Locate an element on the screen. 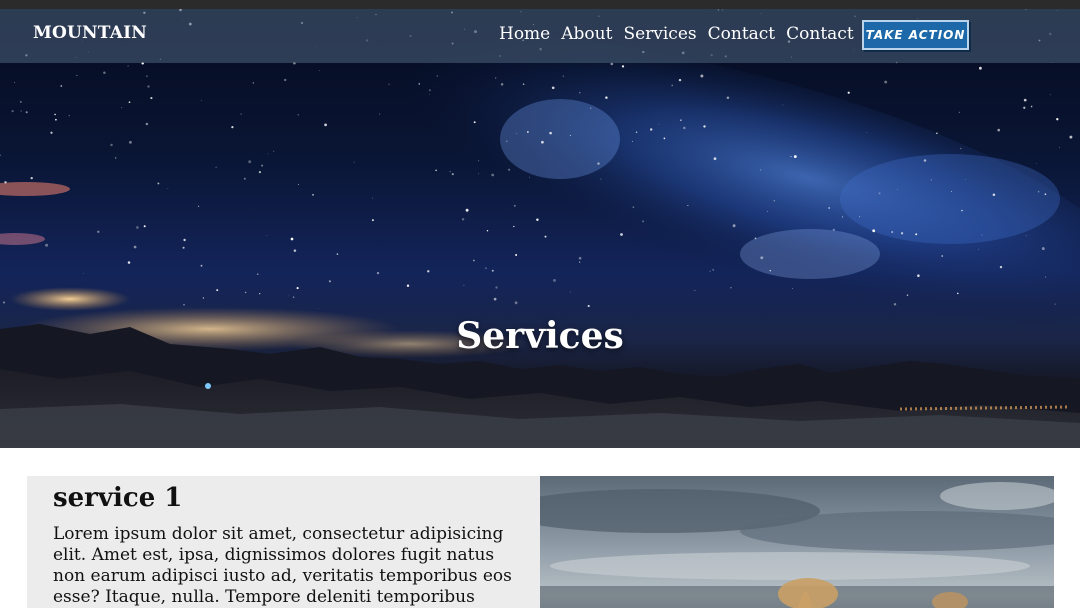 The width and height of the screenshot is (1080, 608). nav-link-about: About is located at coordinates (586, 34).